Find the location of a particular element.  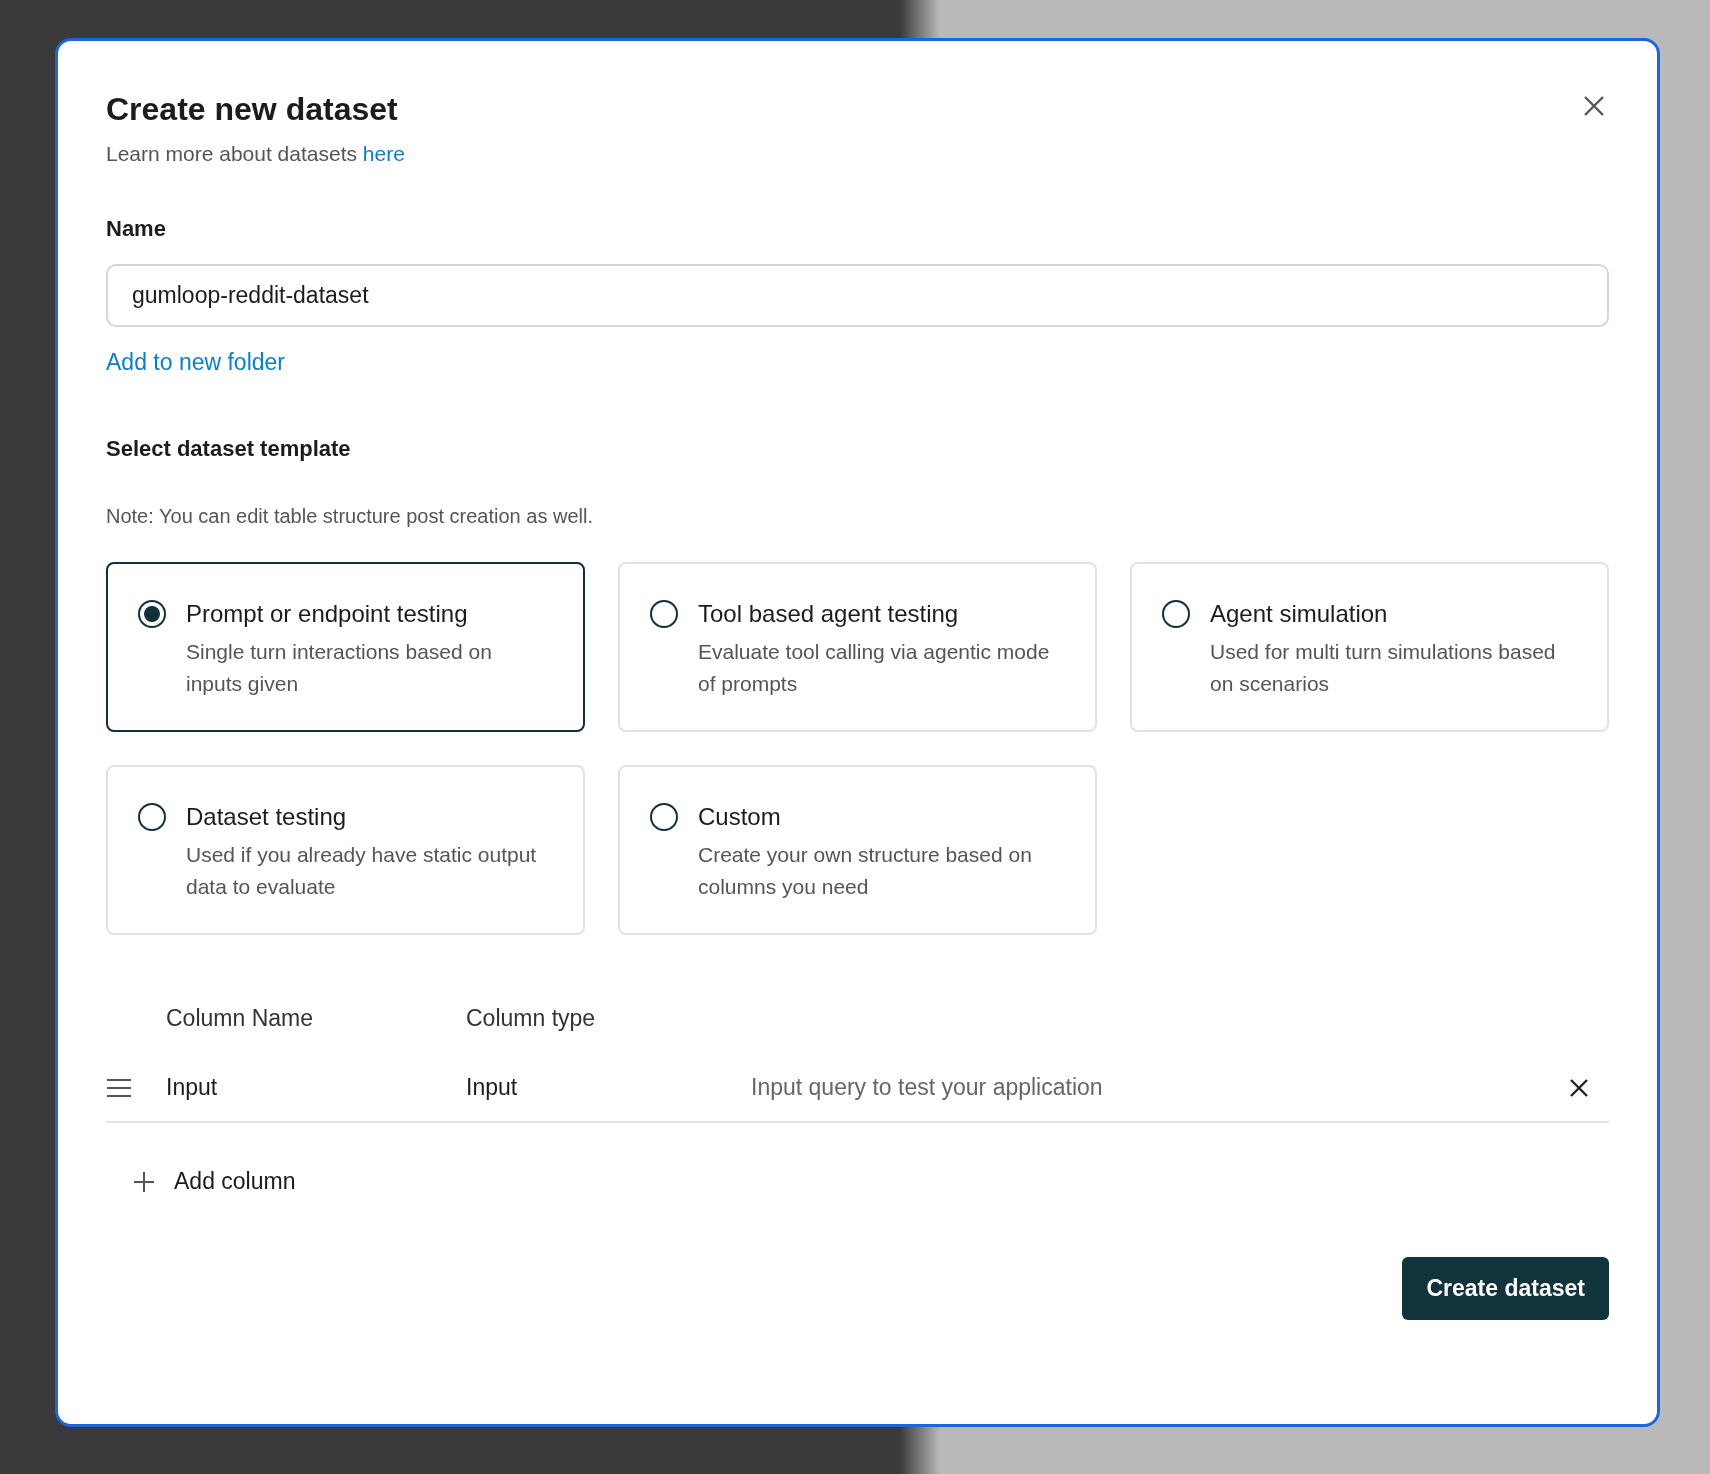

template-card: Custom Create your own structure based on columns you need is located at coordinates (857, 850).